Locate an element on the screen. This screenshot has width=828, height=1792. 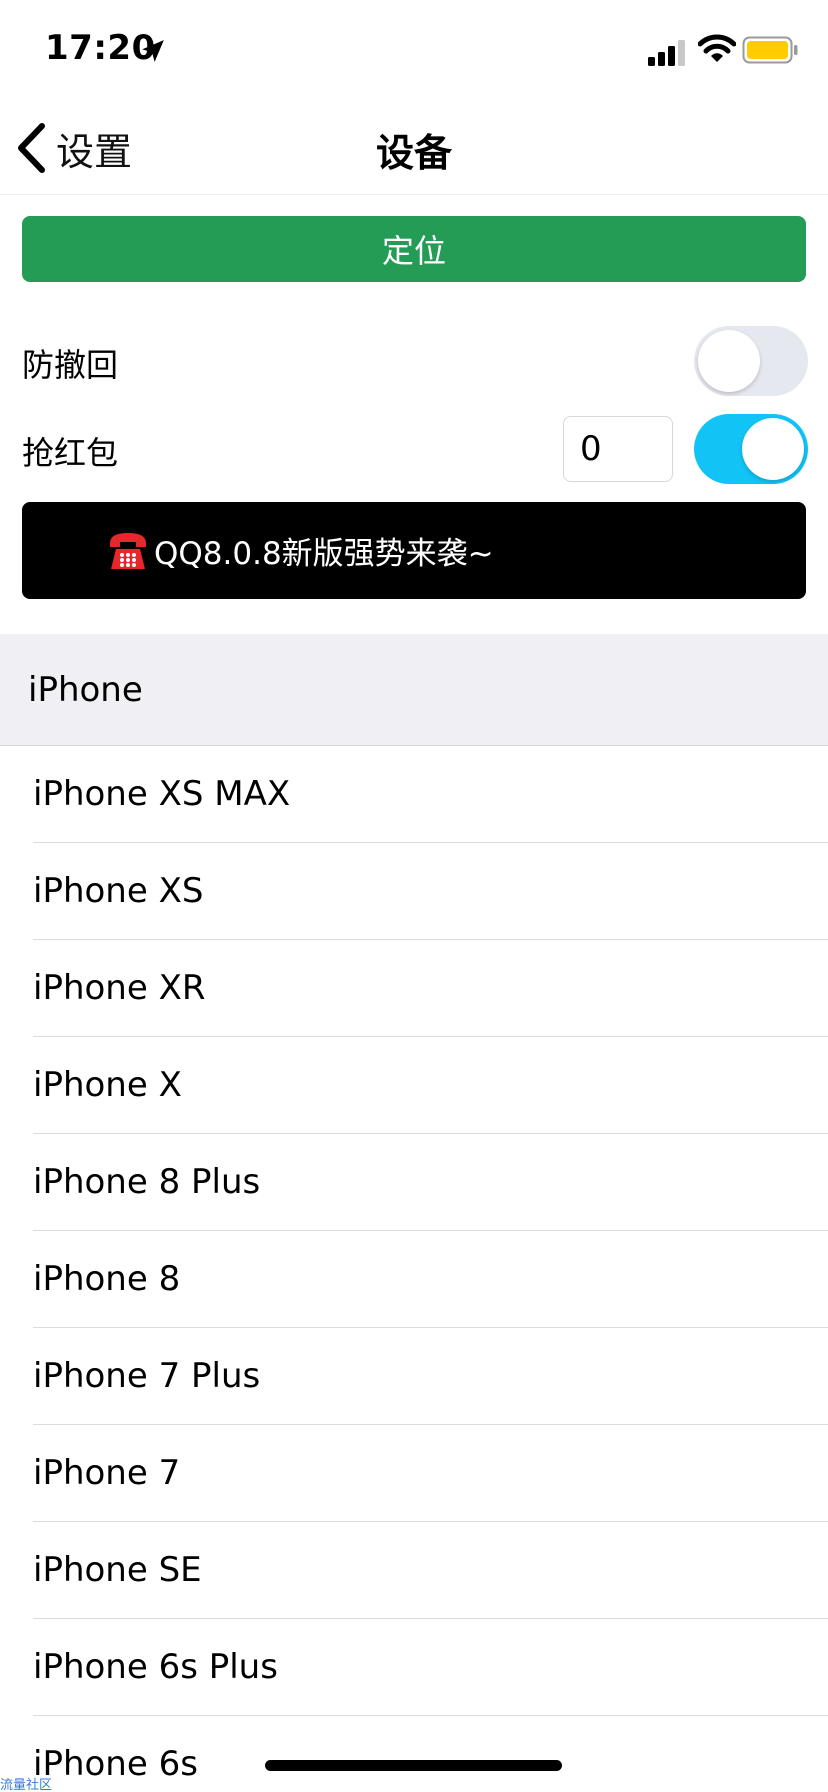
watermark: 流量社区 is located at coordinates (26, 1785).